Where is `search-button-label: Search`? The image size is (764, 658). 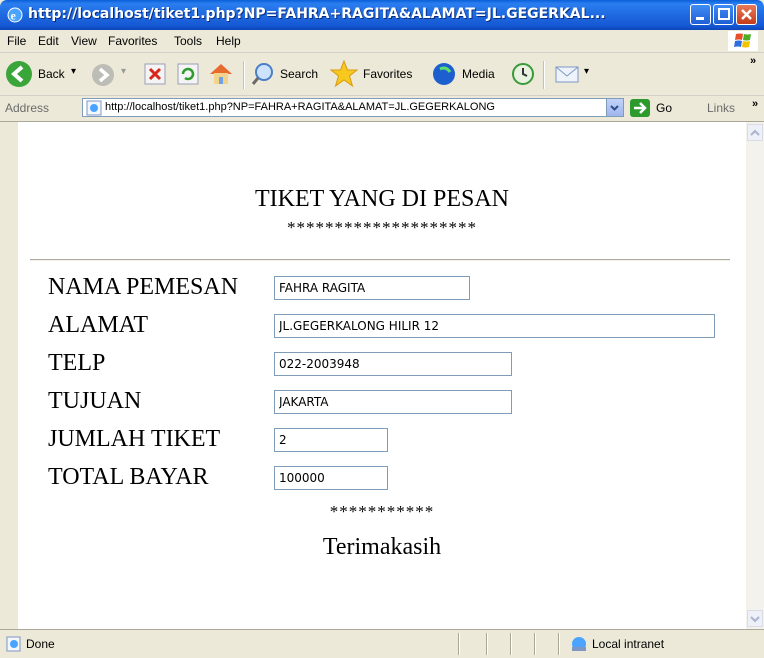 search-button-label: Search is located at coordinates (299, 74).